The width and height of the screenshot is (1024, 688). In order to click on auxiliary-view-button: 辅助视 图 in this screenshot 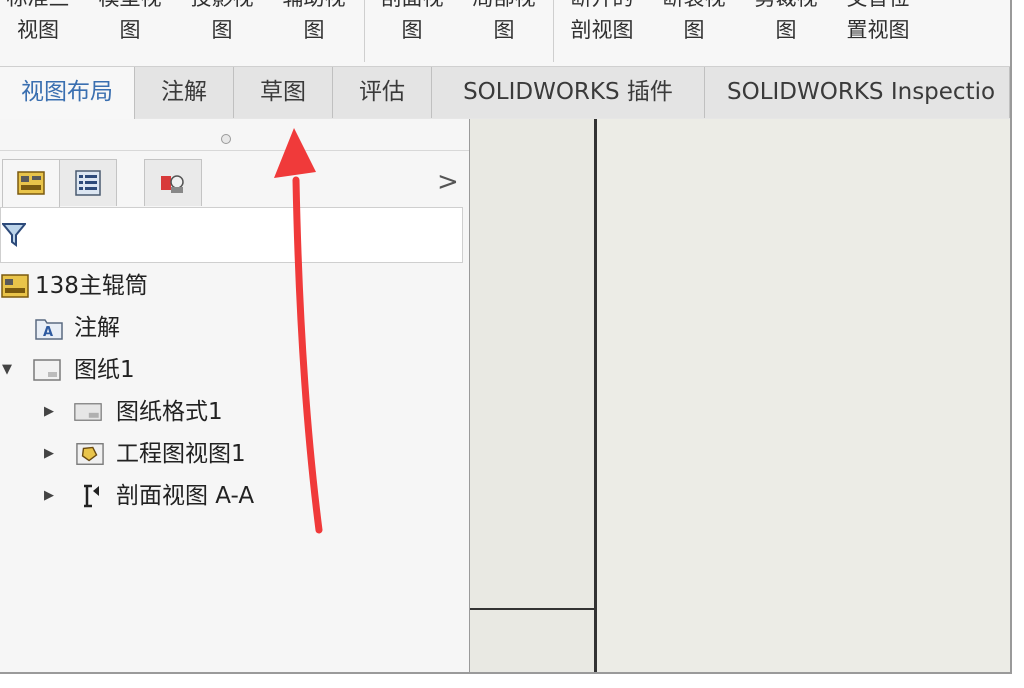, I will do `click(314, 33)`.